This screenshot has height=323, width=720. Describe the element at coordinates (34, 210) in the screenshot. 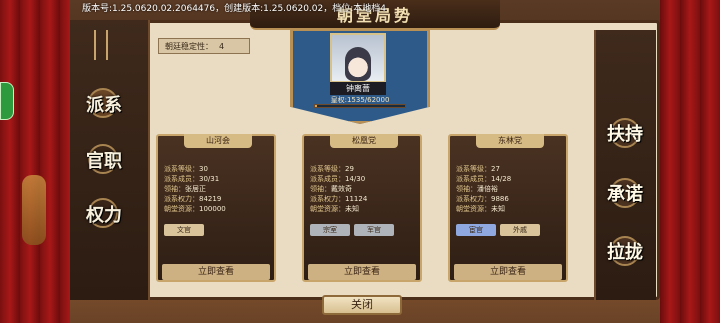

I see `lantern-decoration` at that location.